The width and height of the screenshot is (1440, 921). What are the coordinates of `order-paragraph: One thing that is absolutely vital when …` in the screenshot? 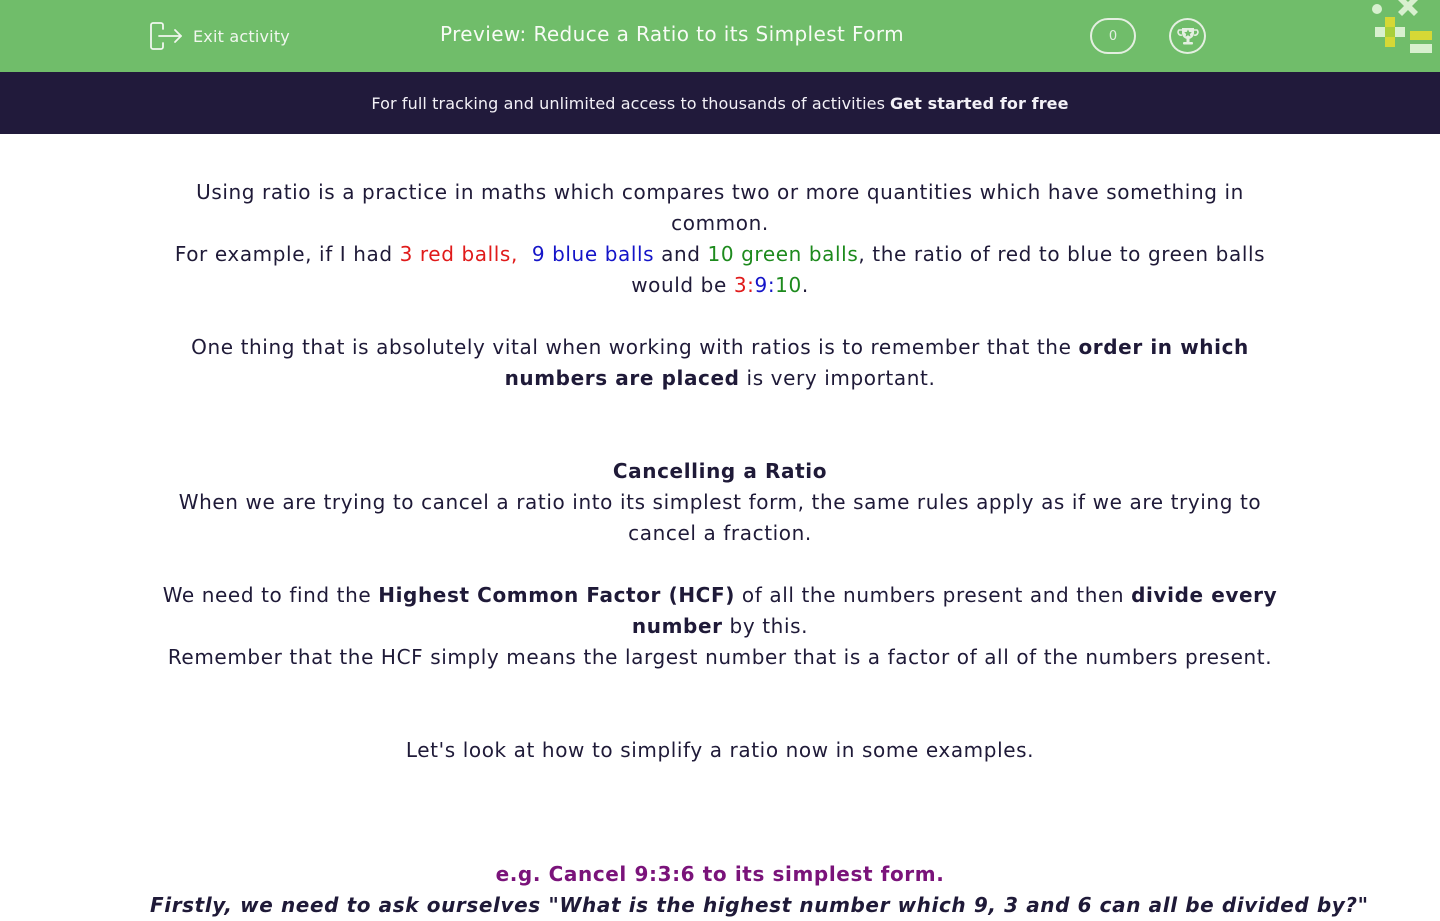 It's located at (720, 363).